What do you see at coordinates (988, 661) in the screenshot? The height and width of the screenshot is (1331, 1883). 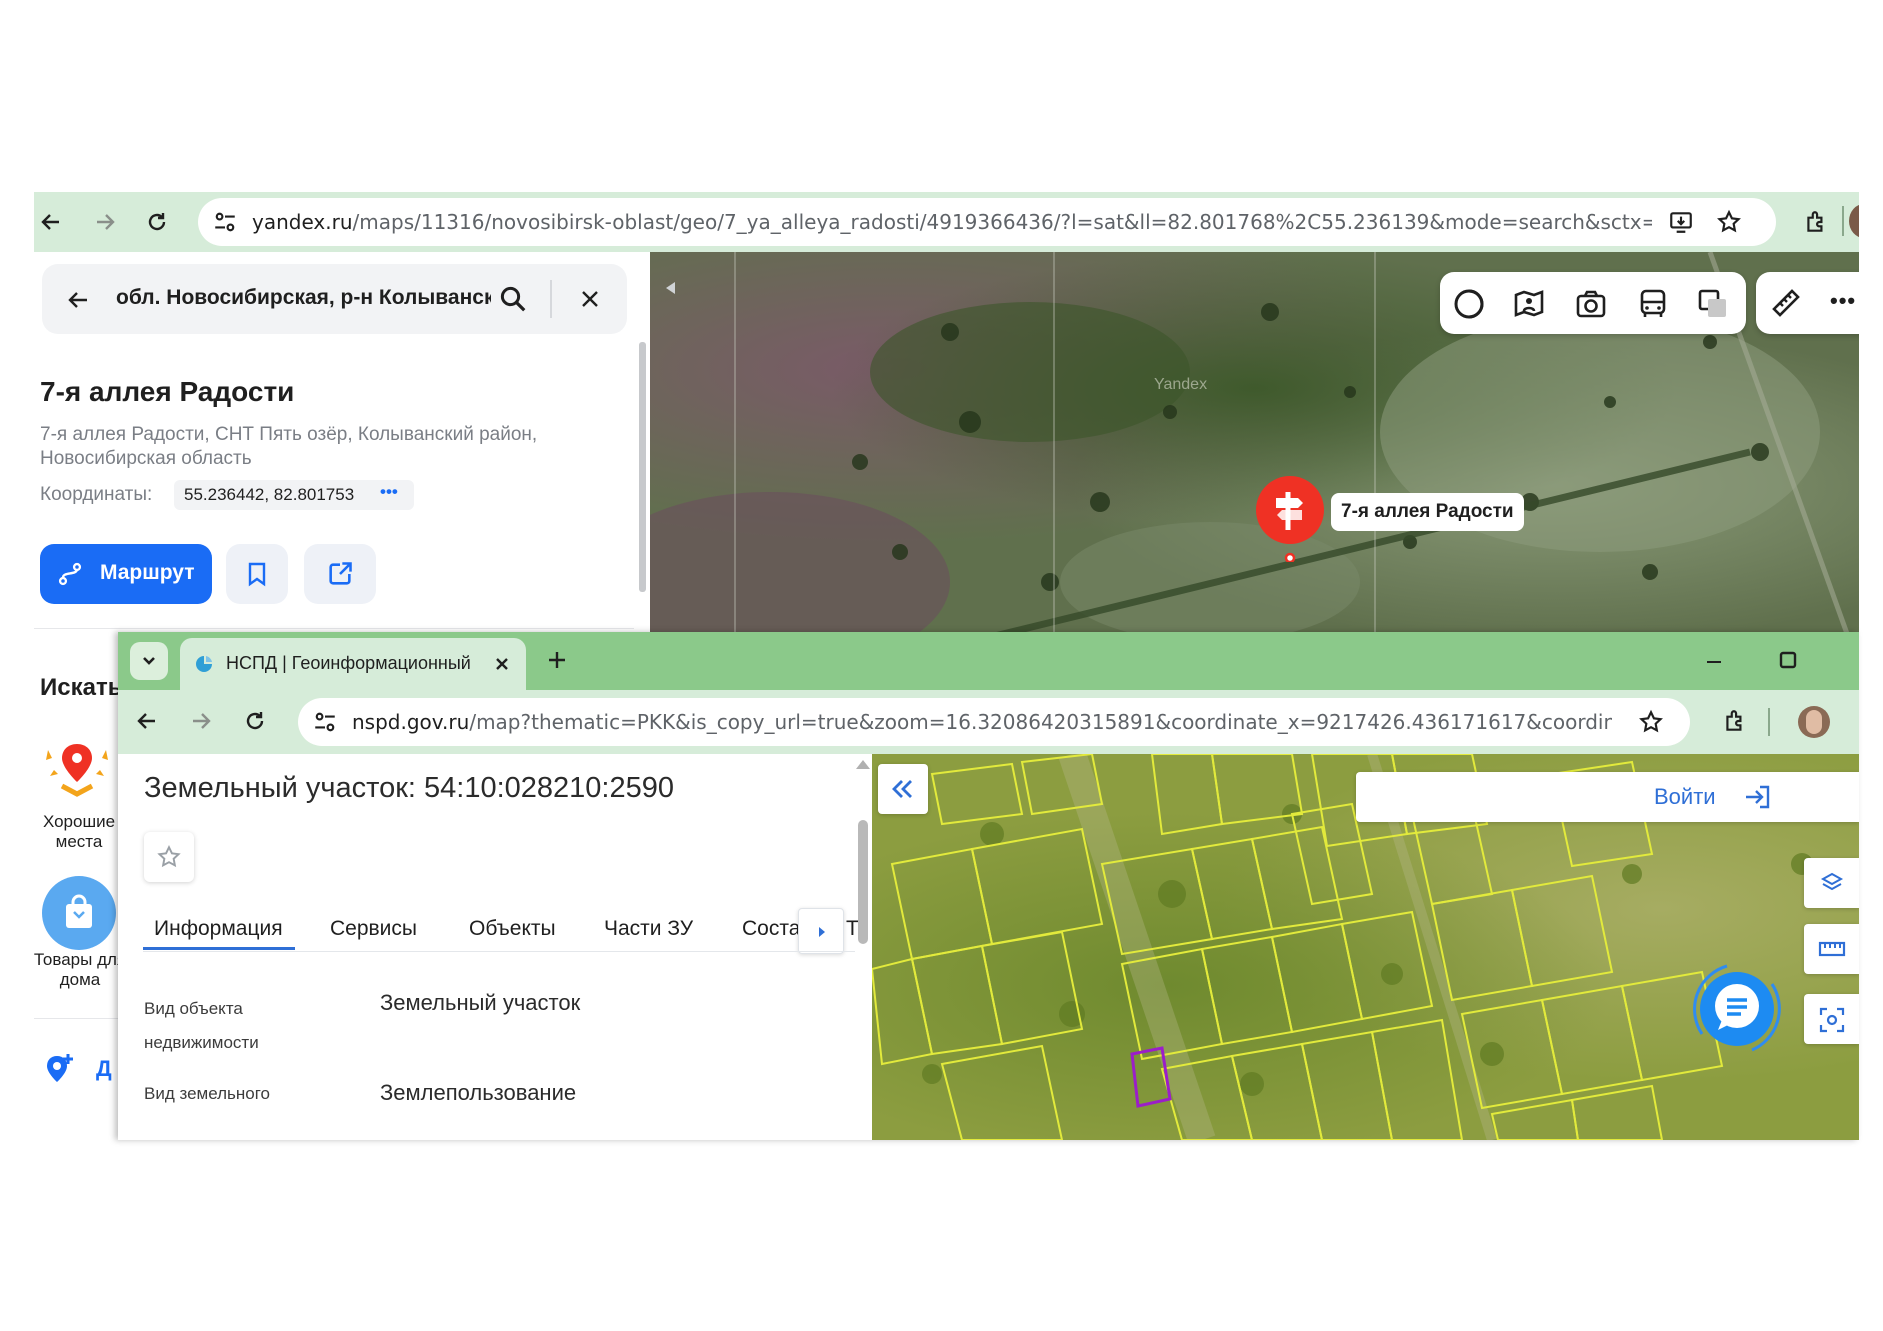 I see `tab-strip: НСПД | Геоинформационный` at bounding box center [988, 661].